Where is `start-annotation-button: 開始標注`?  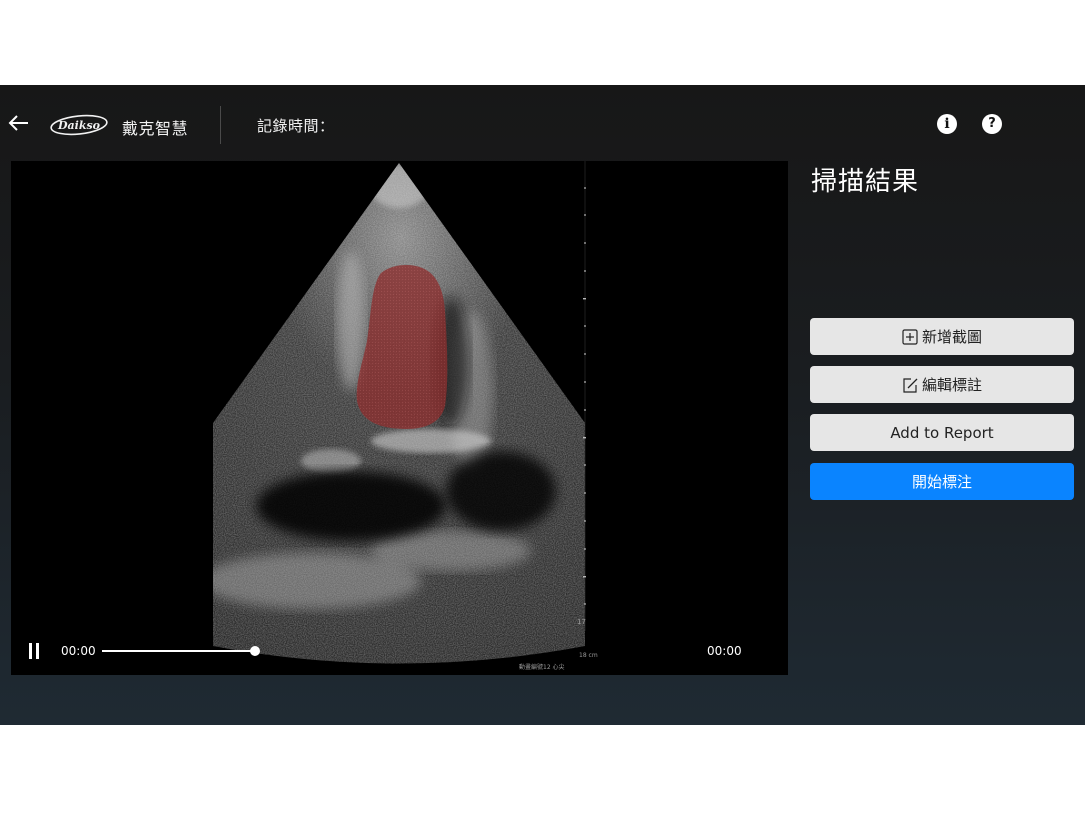
start-annotation-button: 開始標注 is located at coordinates (942, 481).